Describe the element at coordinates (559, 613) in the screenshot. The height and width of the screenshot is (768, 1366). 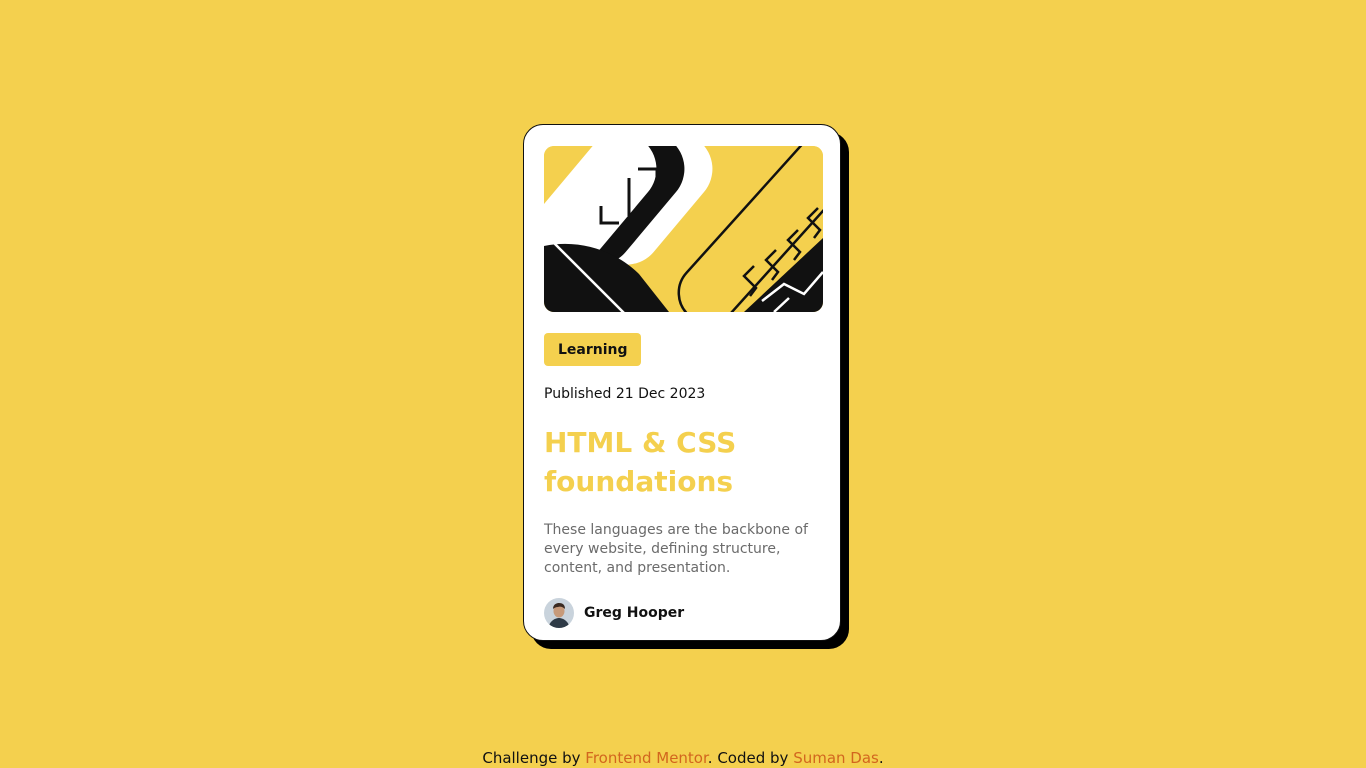
I see `avatar` at that location.